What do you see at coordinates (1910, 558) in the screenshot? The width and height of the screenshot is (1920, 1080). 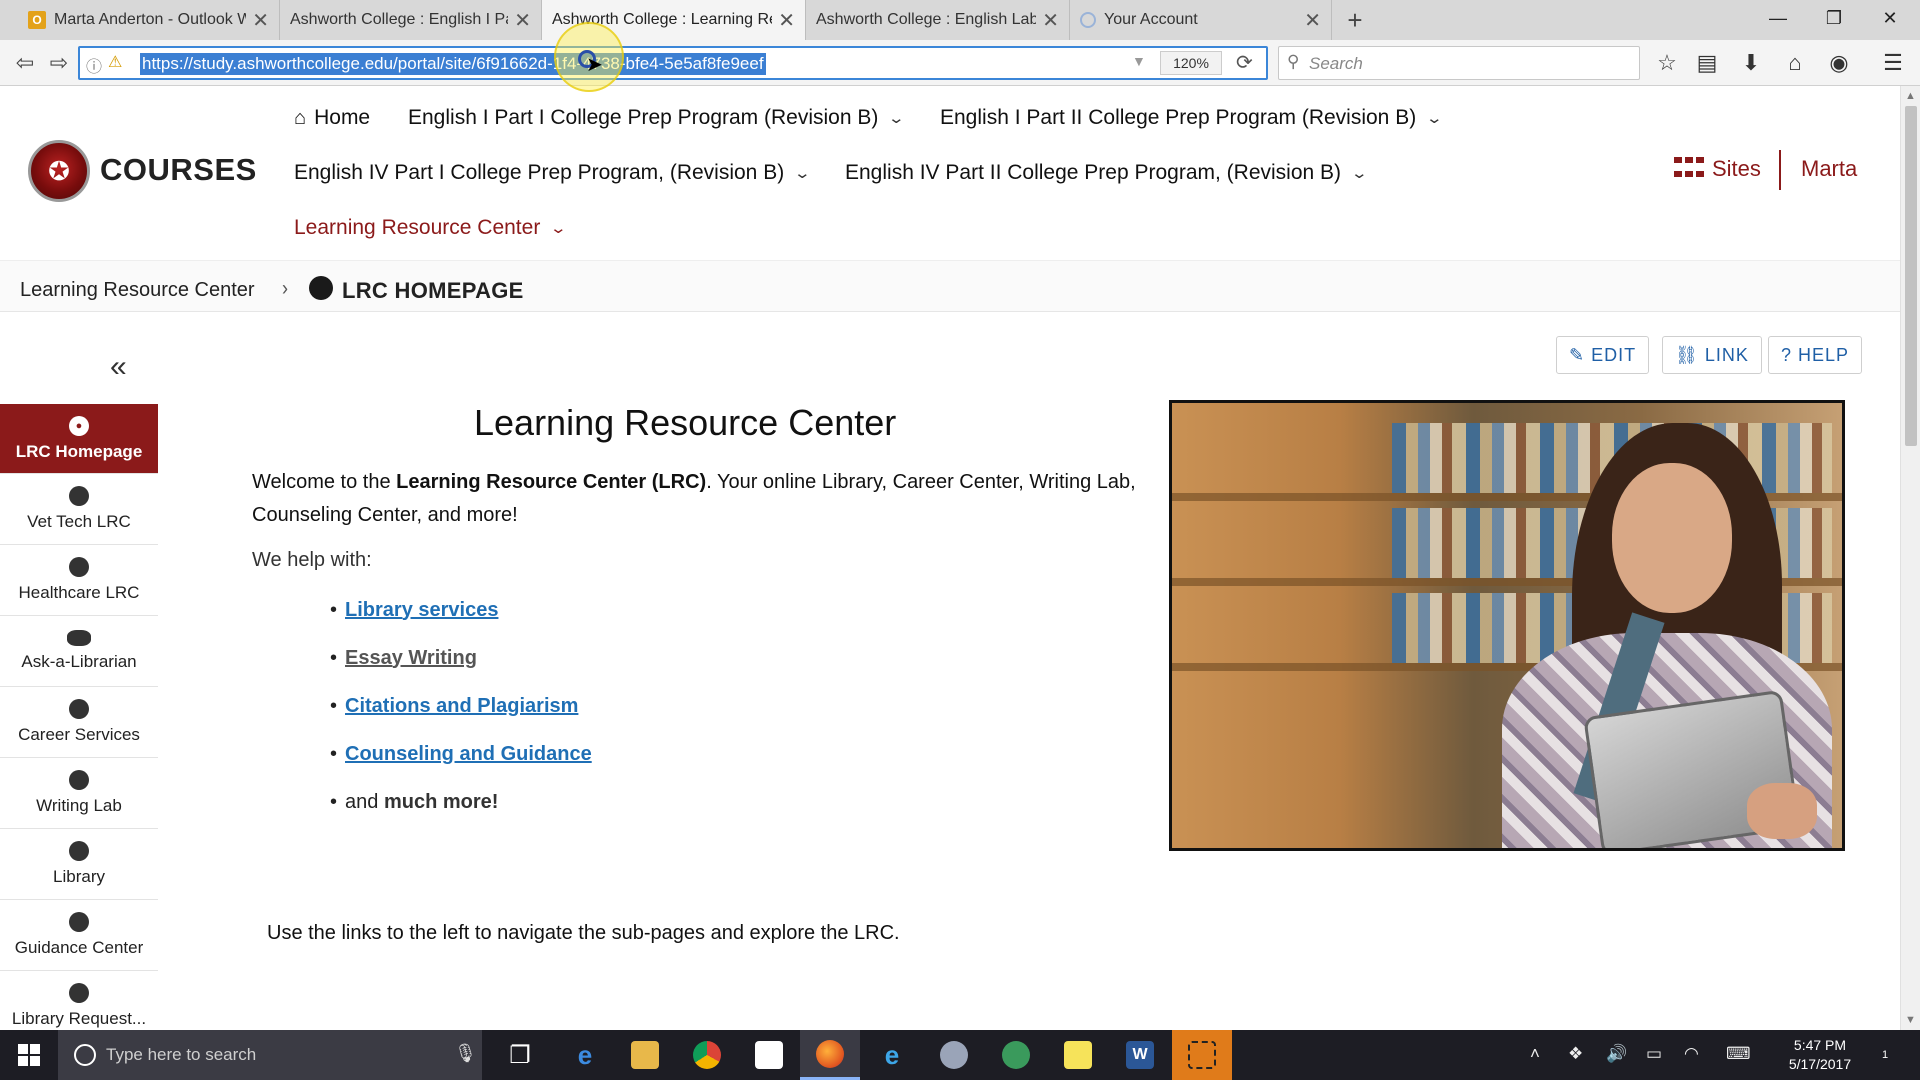 I see `vertical-scrollbar: ▲ ▼` at bounding box center [1910, 558].